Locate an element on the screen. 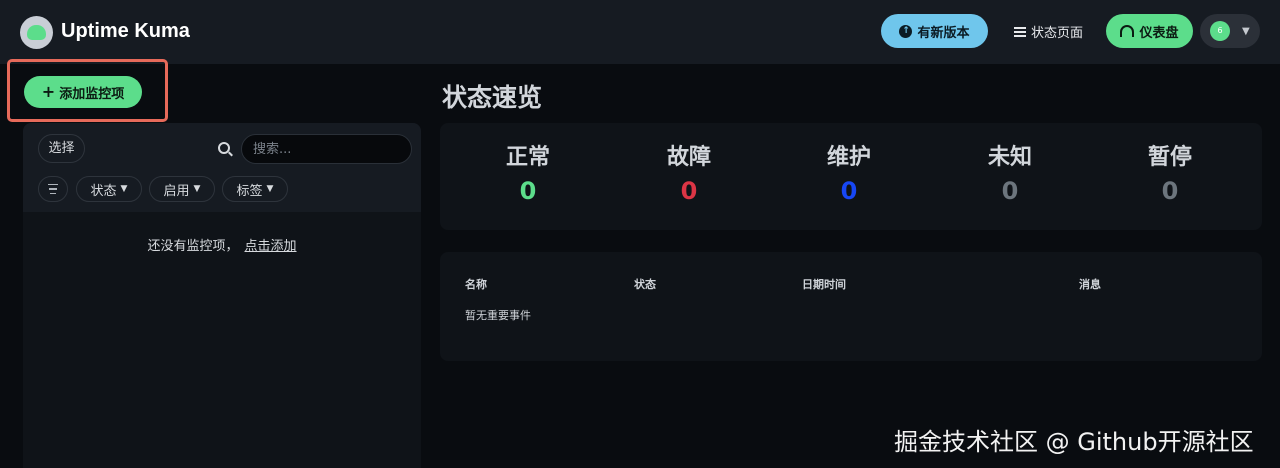 The height and width of the screenshot is (468, 1280). profile-dropdown: 6 ▼ is located at coordinates (1230, 31).